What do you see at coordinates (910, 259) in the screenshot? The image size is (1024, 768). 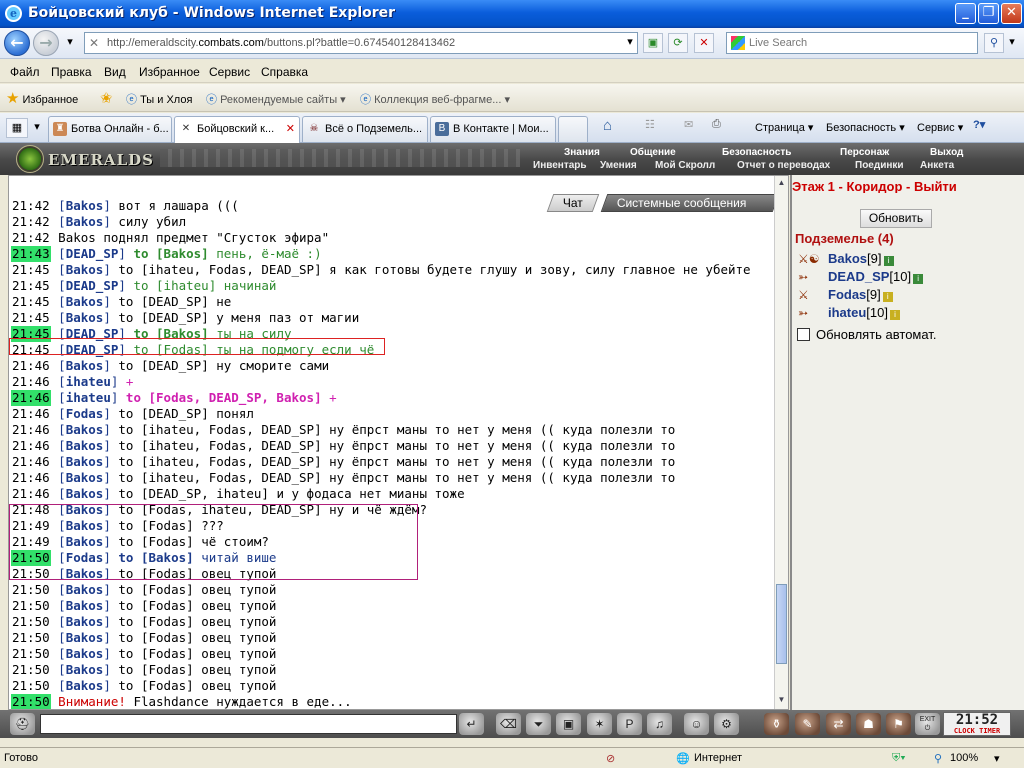 I see `user-row: ⚔☯ Bakos[9] i` at bounding box center [910, 259].